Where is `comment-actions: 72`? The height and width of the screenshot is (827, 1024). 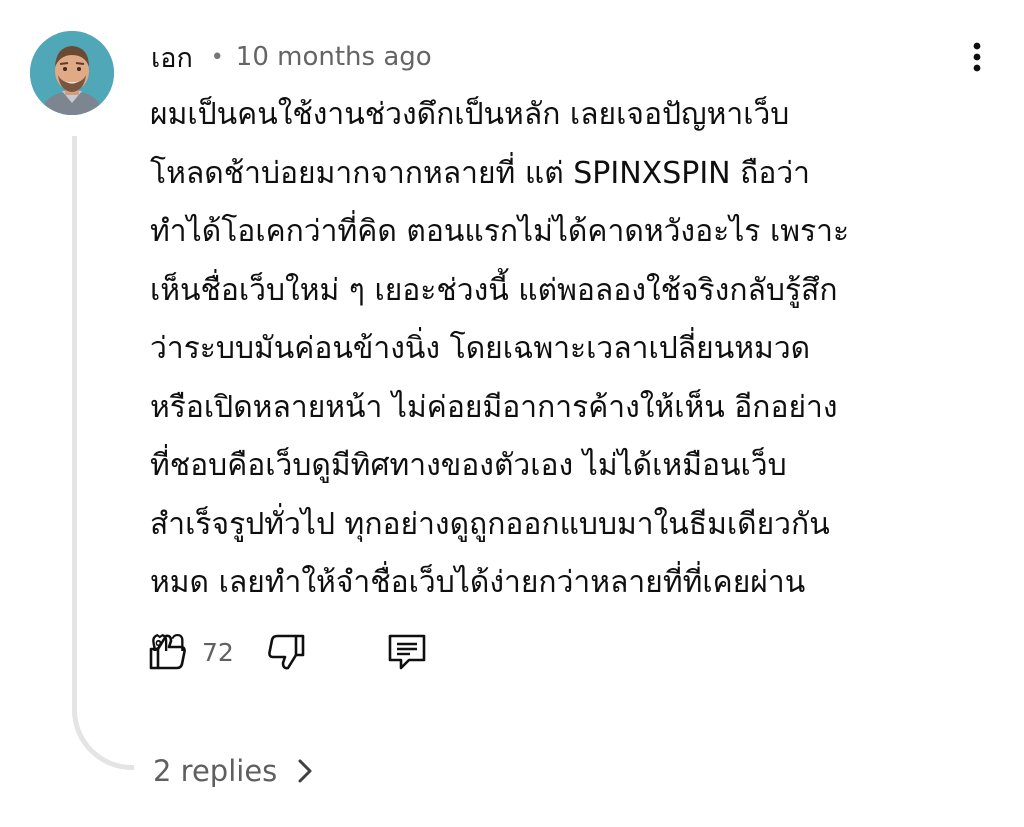
comment-actions: 72 is located at coordinates (288, 652).